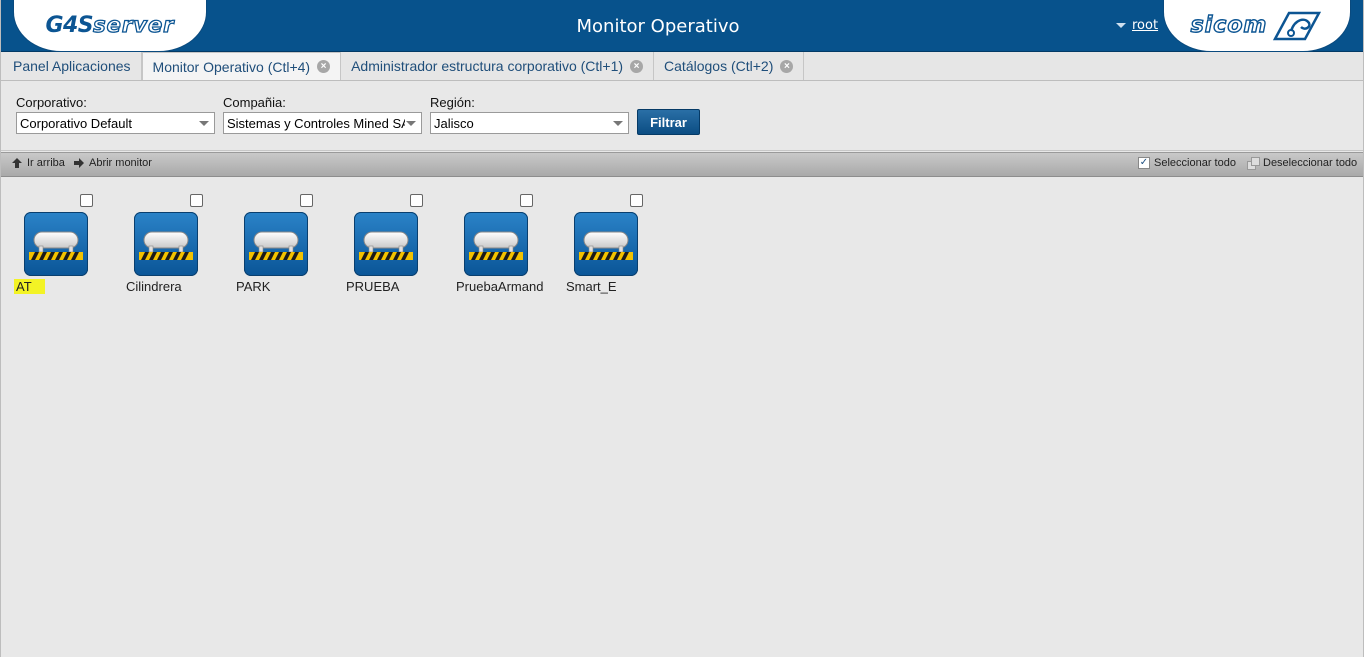  What do you see at coordinates (591, 286) in the screenshot?
I see `station-name: Smart_E` at bounding box center [591, 286].